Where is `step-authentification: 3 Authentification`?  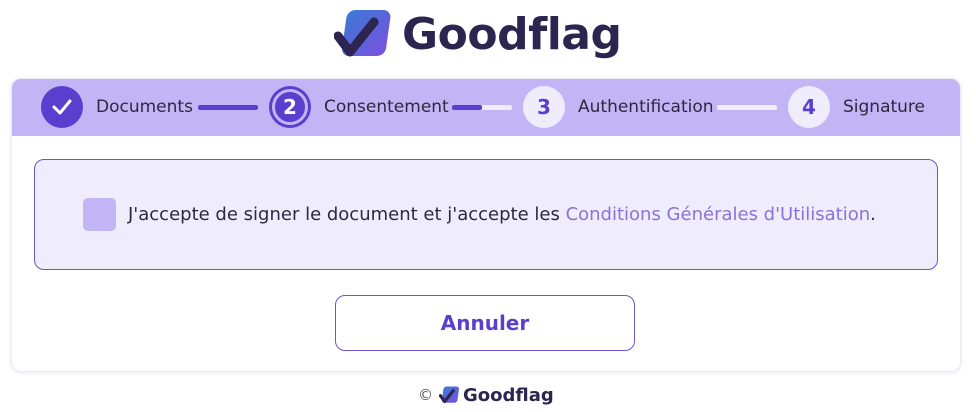 step-authentification: 3 Authentification is located at coordinates (618, 107).